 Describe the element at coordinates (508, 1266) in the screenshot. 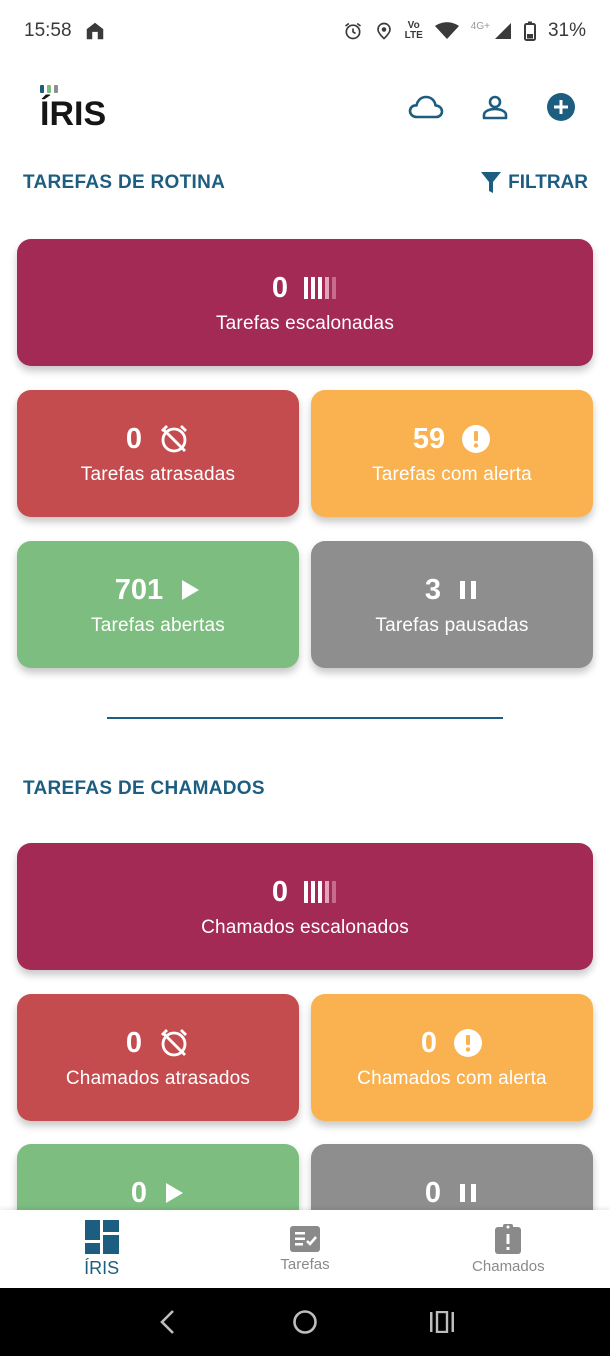

I see `nav-label: Chamados` at that location.